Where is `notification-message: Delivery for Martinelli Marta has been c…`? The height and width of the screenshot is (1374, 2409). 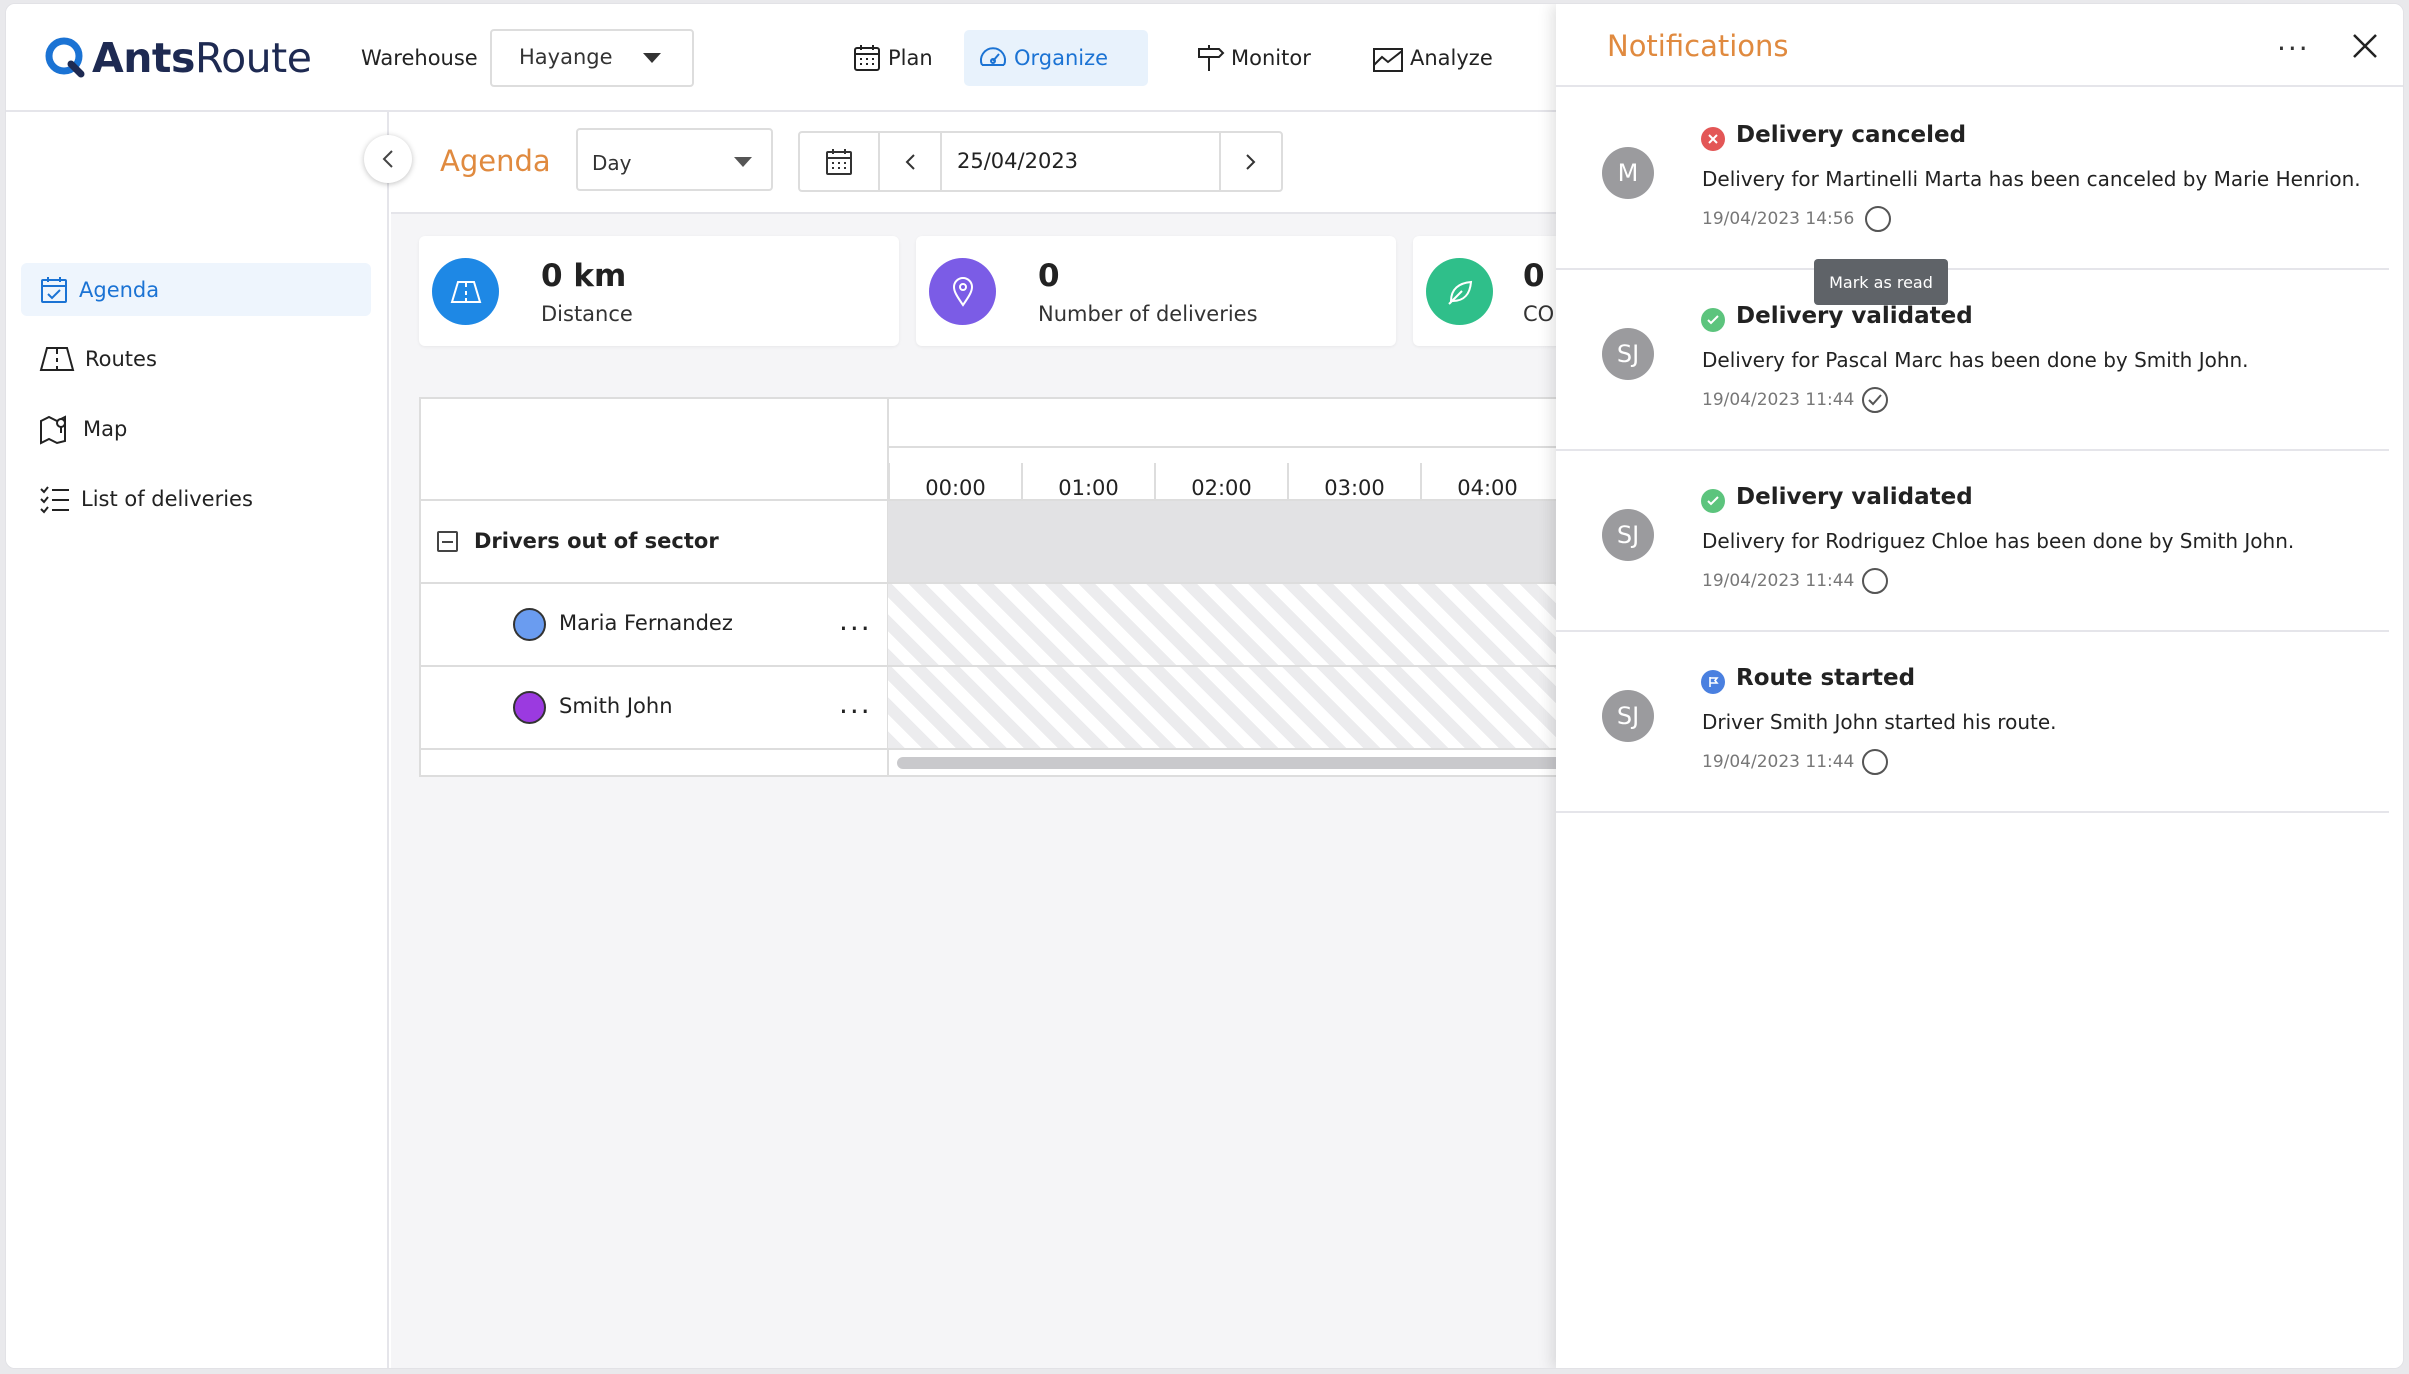
notification-message: Delivery for Martinelli Marta has been c… is located at coordinates (2031, 179).